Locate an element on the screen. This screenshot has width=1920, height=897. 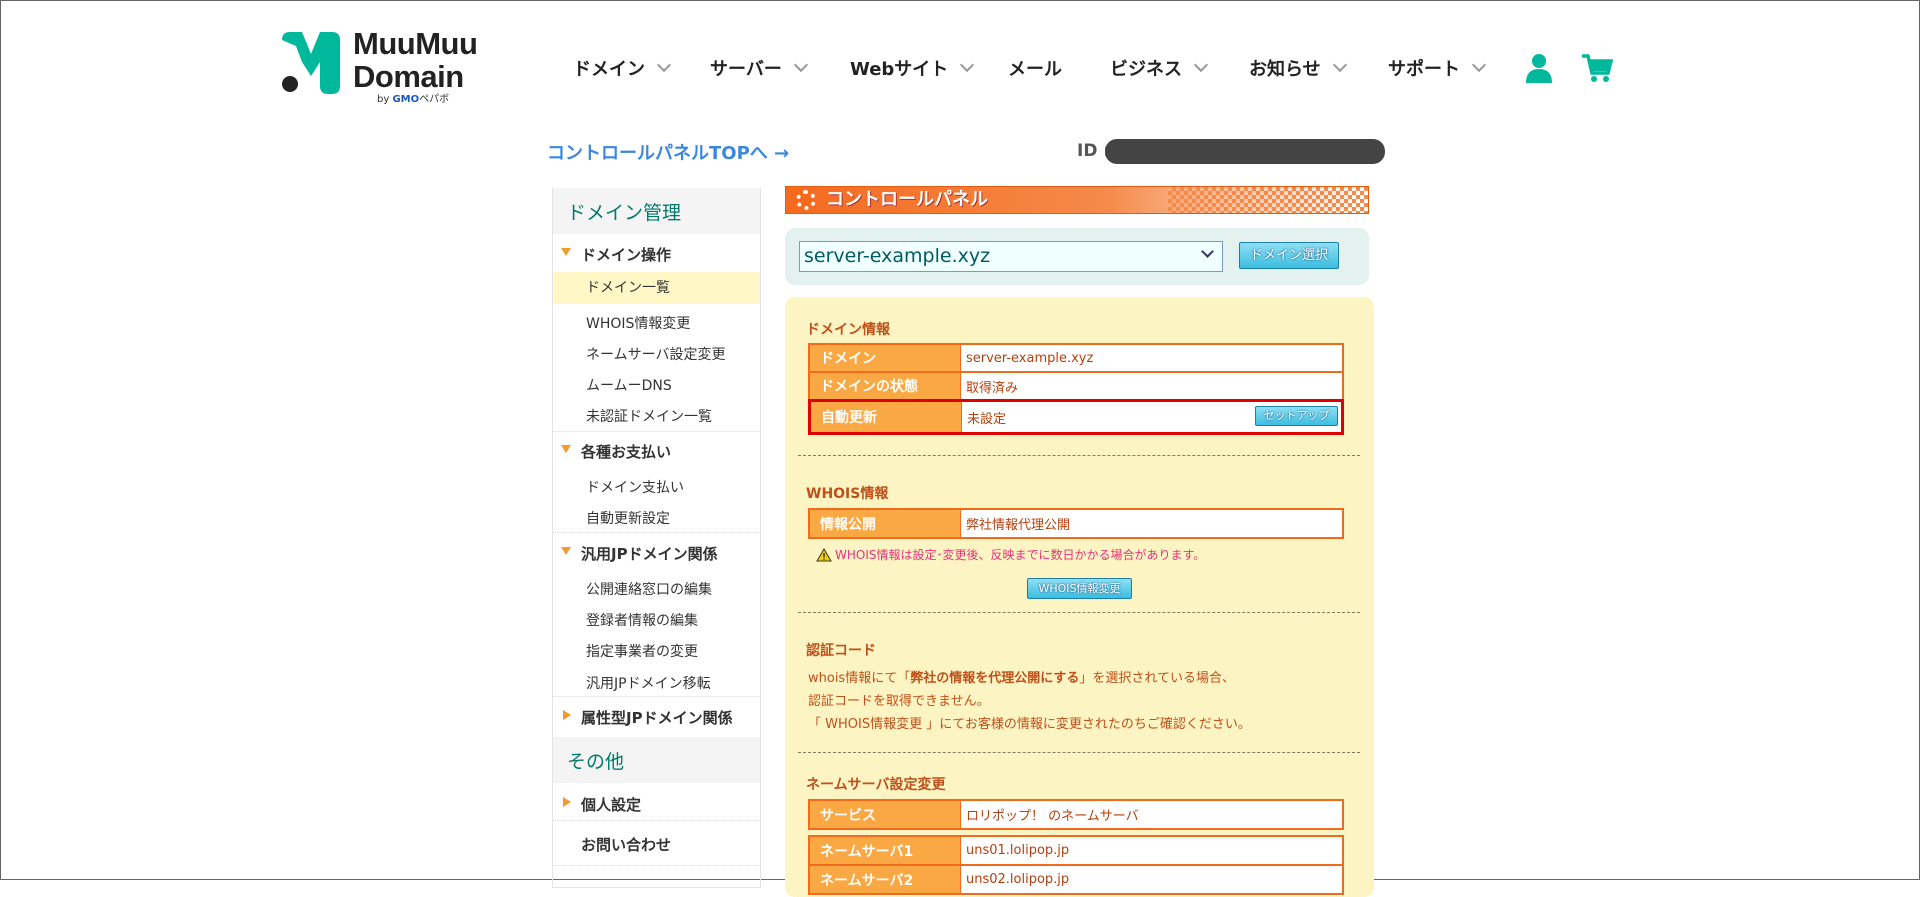
table-row: ドメイン server-example.xyz is located at coordinates (1076, 359).